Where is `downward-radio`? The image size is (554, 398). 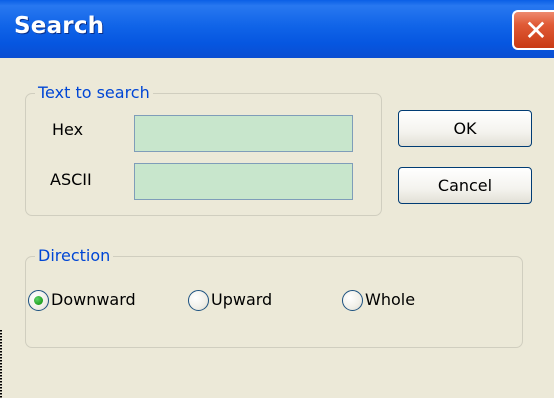
downward-radio is located at coordinates (38, 300).